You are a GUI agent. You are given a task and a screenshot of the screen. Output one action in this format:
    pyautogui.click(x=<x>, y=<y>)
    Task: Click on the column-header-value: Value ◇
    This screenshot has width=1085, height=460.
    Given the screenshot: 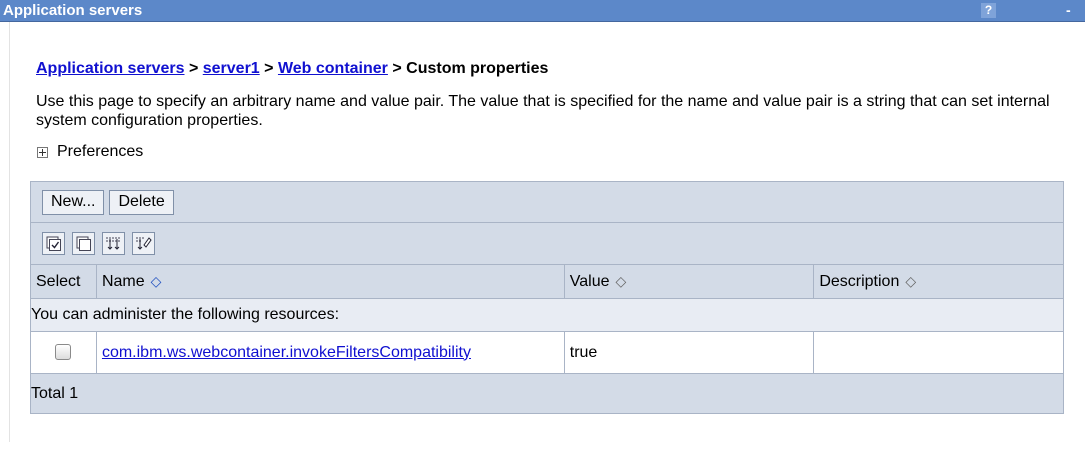 What is the action you would take?
    pyautogui.click(x=689, y=281)
    